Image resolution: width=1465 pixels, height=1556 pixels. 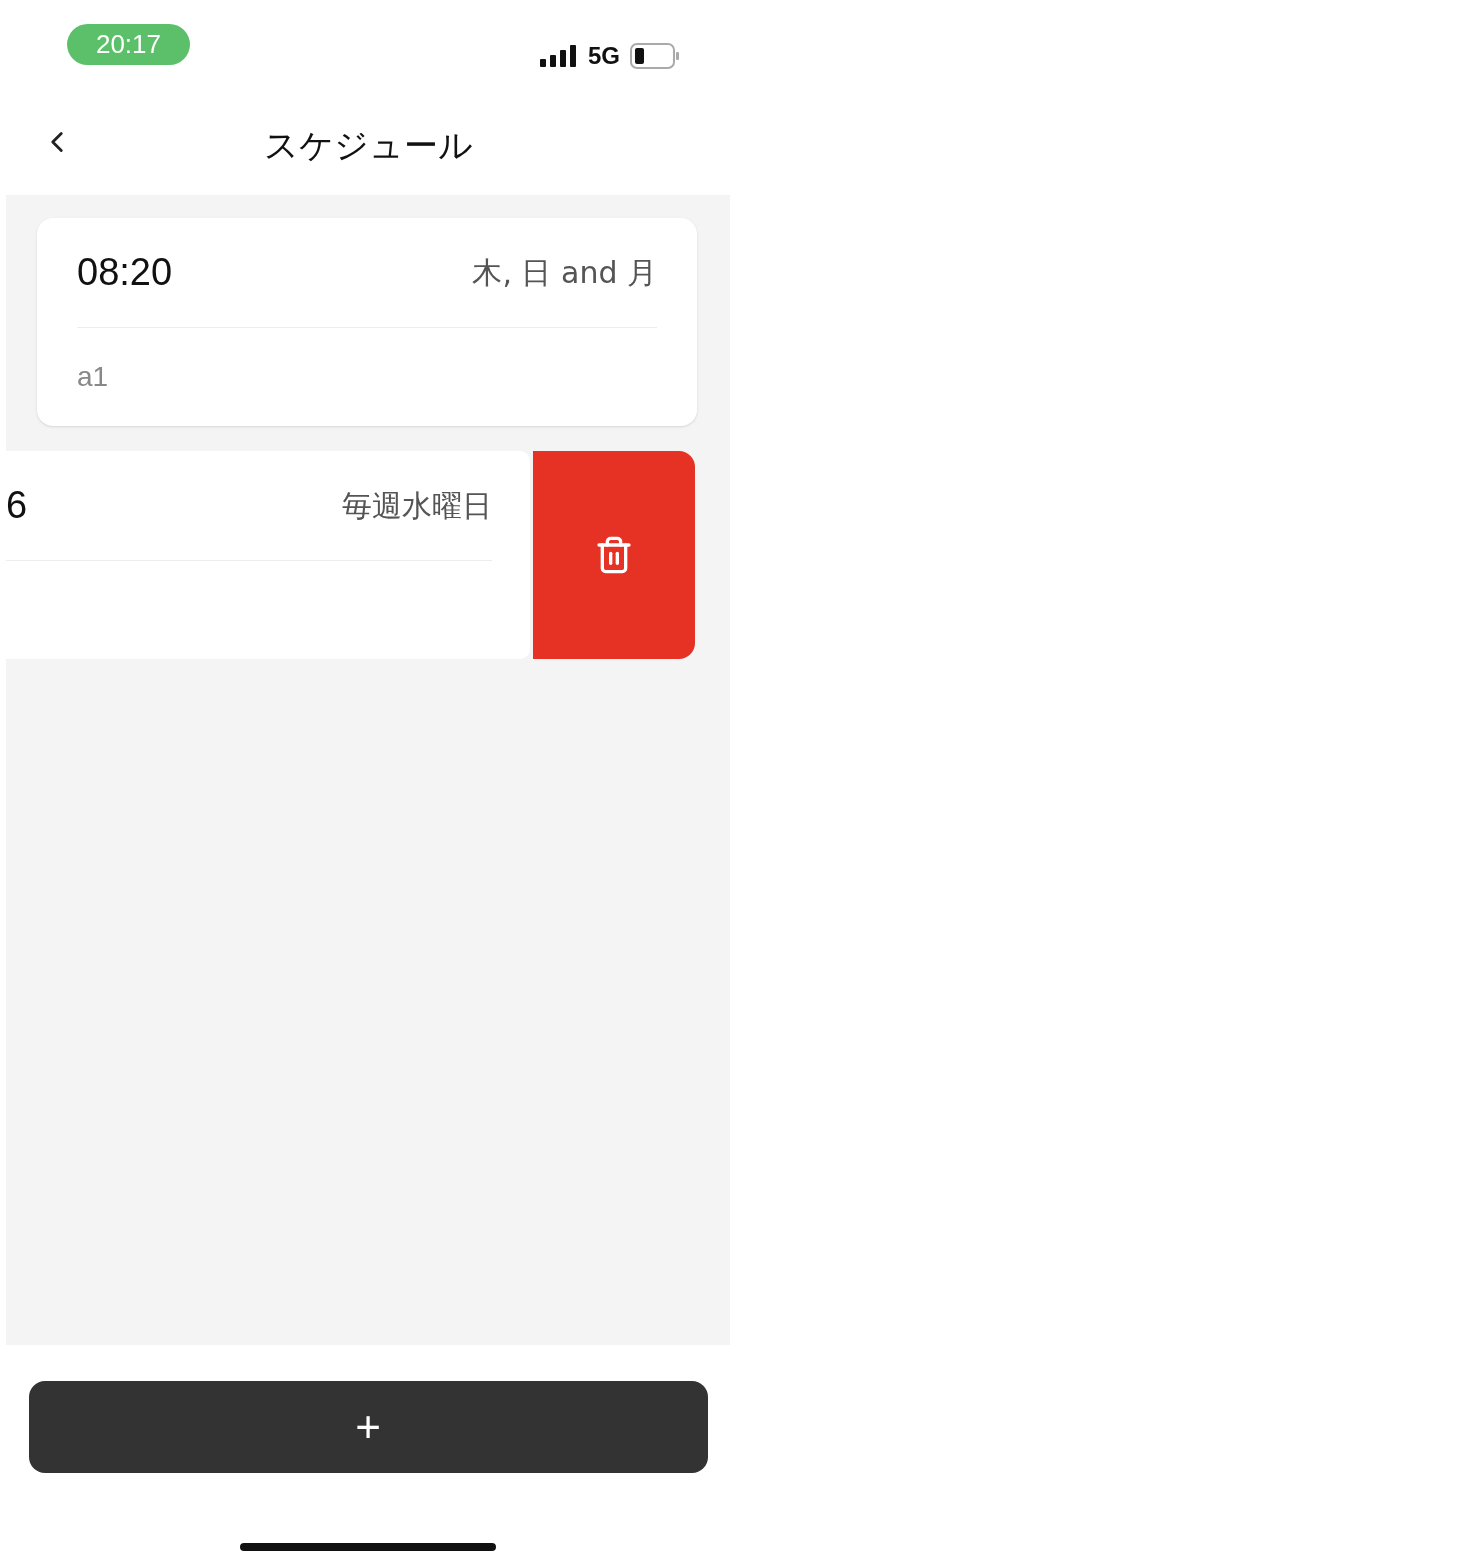 I want to click on status-time: 20:17, so click(x=128, y=44).